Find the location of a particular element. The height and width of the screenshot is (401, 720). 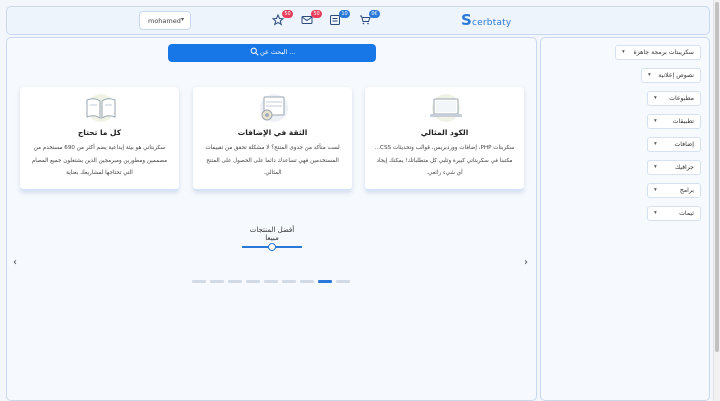

scrollbar-thumb is located at coordinates (717, 177).